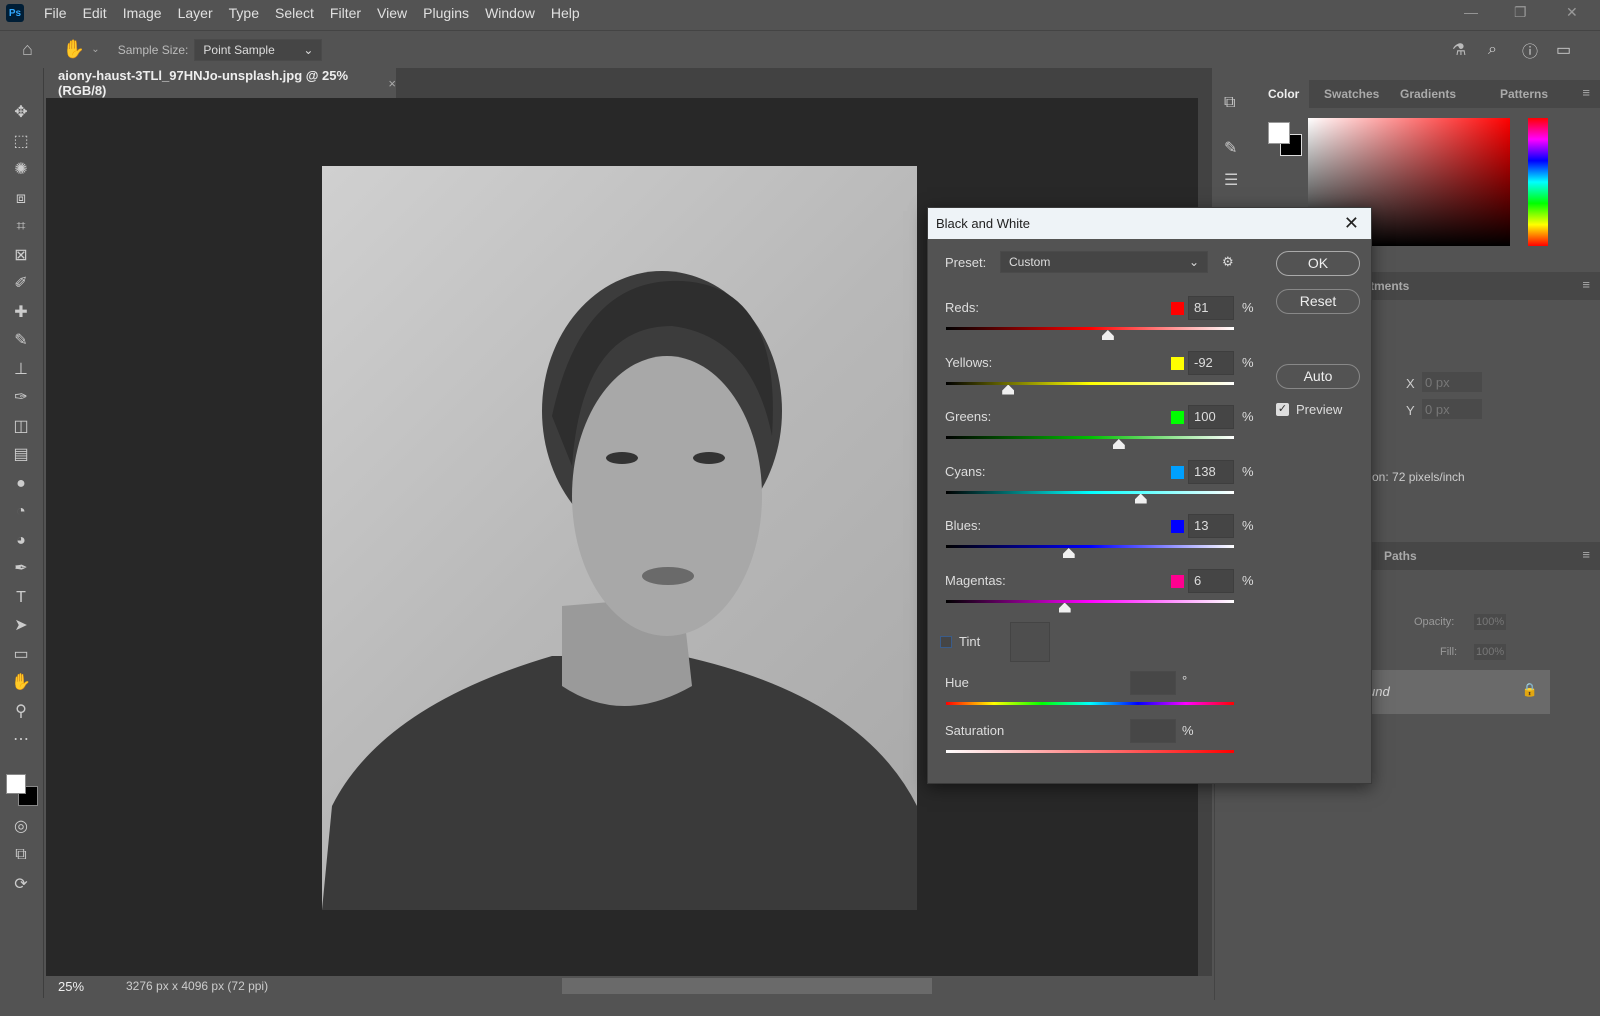 Image resolution: width=1600 pixels, height=1016 pixels. What do you see at coordinates (1282, 409) in the screenshot?
I see `preview-checkbox: ✓` at bounding box center [1282, 409].